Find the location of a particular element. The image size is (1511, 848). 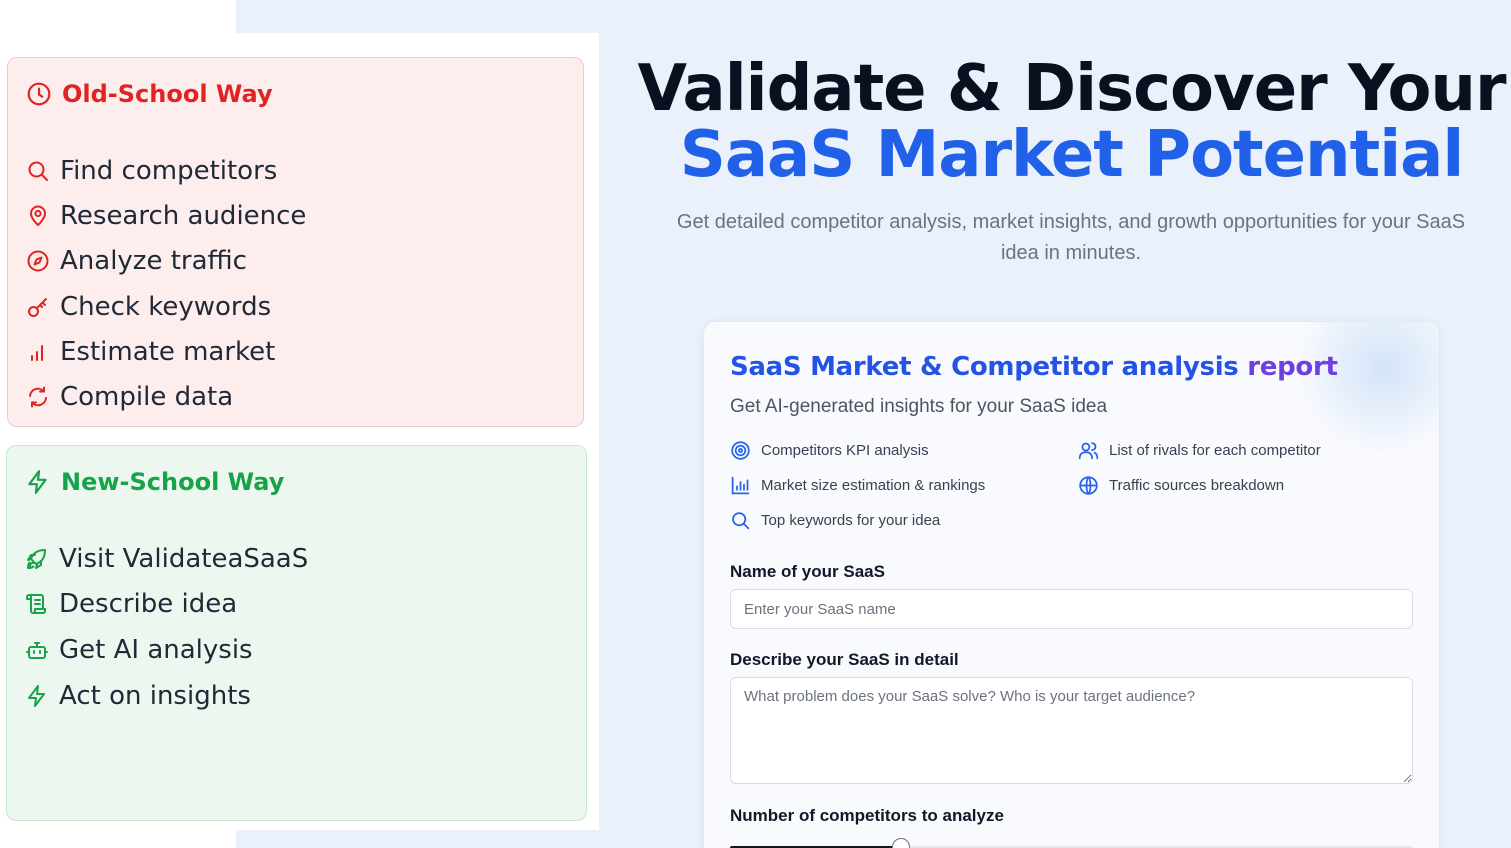

step-label: Analyze traffic is located at coordinates (153, 261).